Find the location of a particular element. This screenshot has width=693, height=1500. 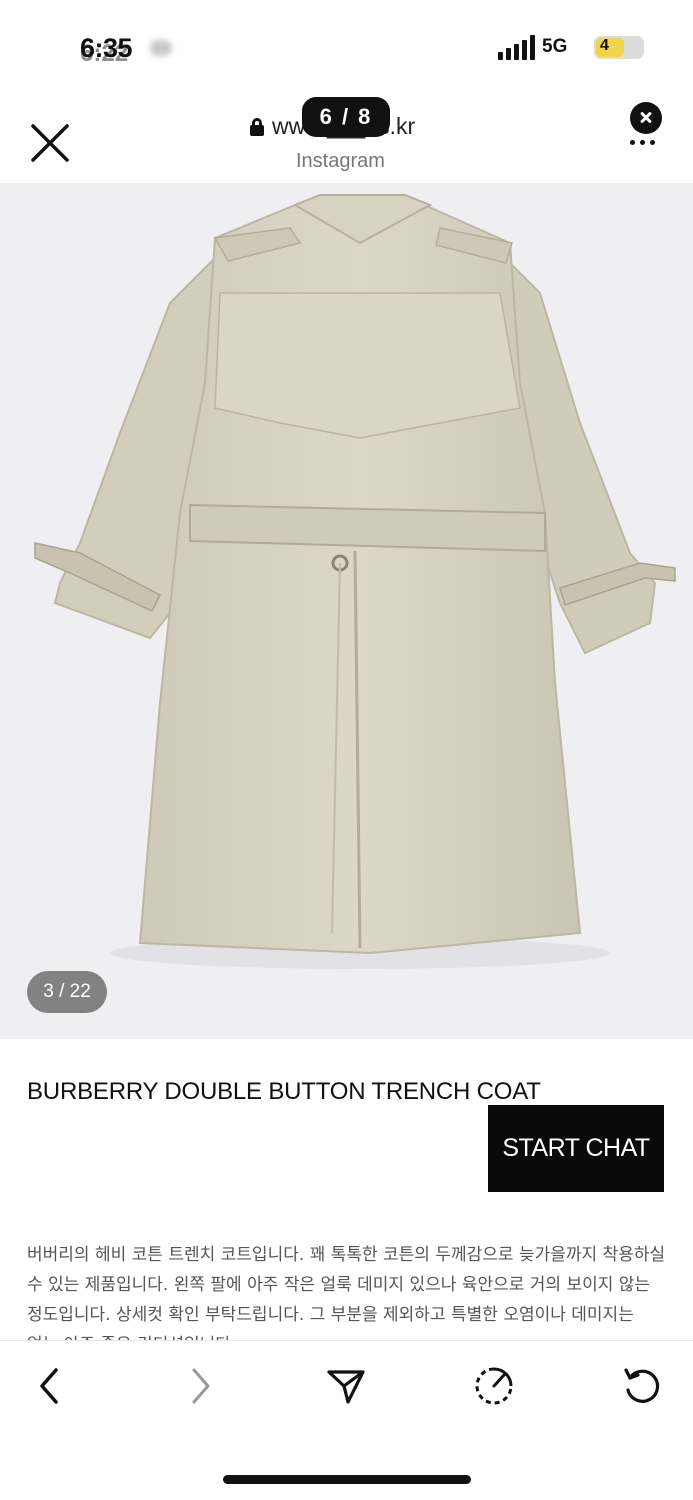

source-label: Instagram is located at coordinates (340, 161).